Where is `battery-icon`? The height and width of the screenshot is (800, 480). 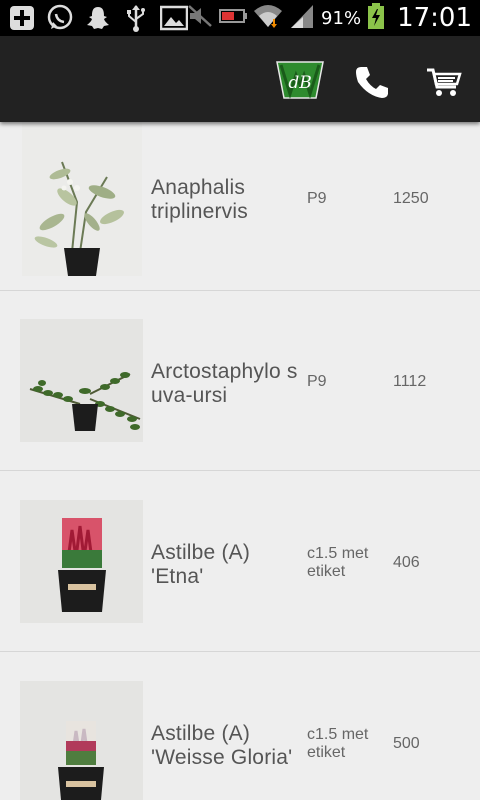 battery-icon is located at coordinates (376, 18).